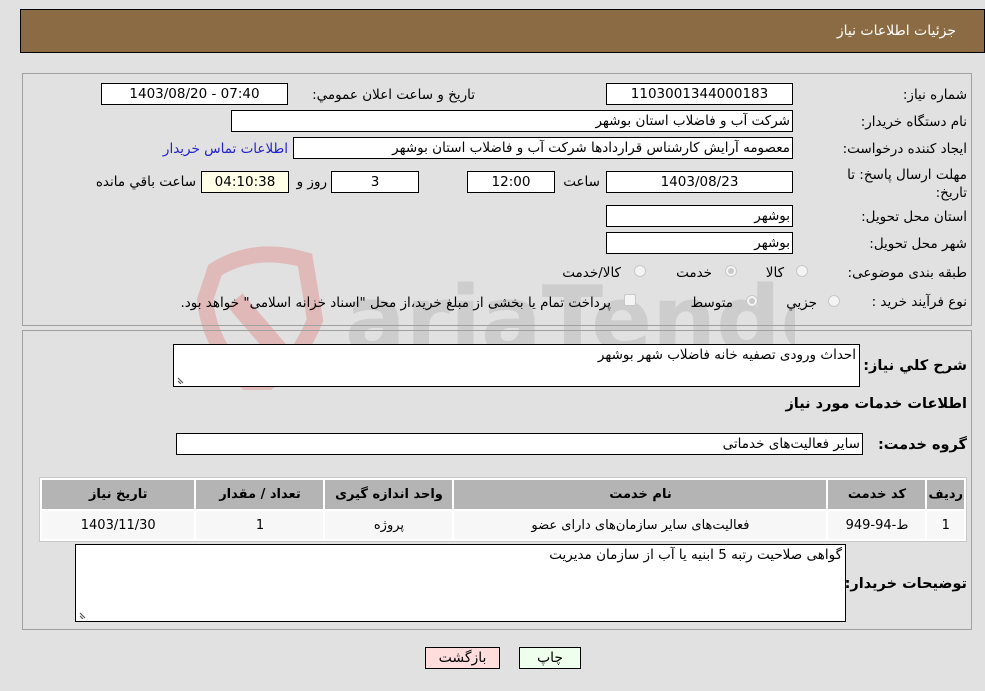 Image resolution: width=985 pixels, height=691 pixels. What do you see at coordinates (877, 525) in the screenshot?
I see `cell-service-code: ط-94-949` at bounding box center [877, 525].